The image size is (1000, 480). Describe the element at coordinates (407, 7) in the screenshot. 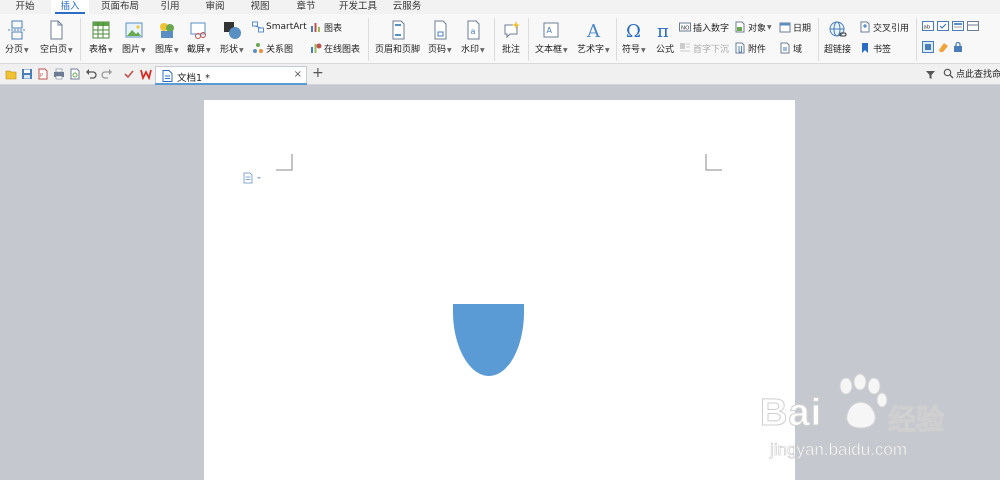

I see `menu-tab-cloud: 云服务` at that location.